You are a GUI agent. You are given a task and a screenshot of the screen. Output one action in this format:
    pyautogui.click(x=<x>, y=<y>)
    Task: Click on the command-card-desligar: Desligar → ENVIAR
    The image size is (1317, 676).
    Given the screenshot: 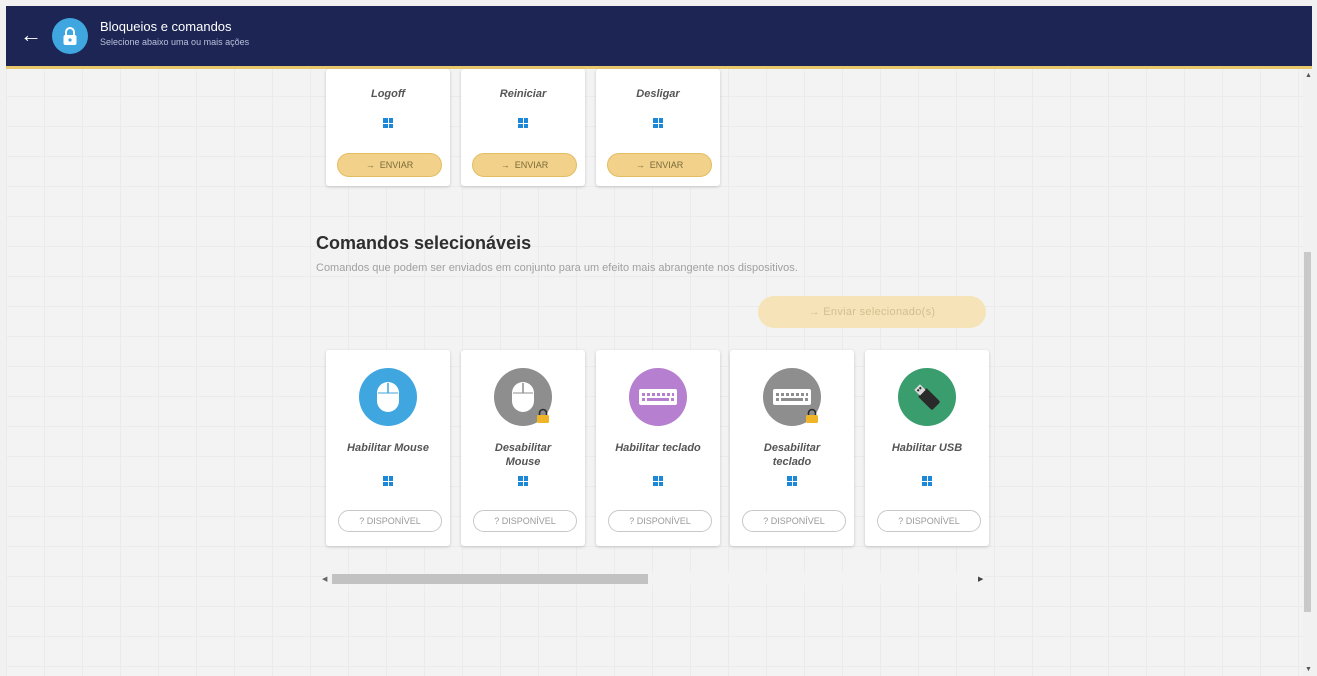 What is the action you would take?
    pyautogui.click(x=658, y=127)
    